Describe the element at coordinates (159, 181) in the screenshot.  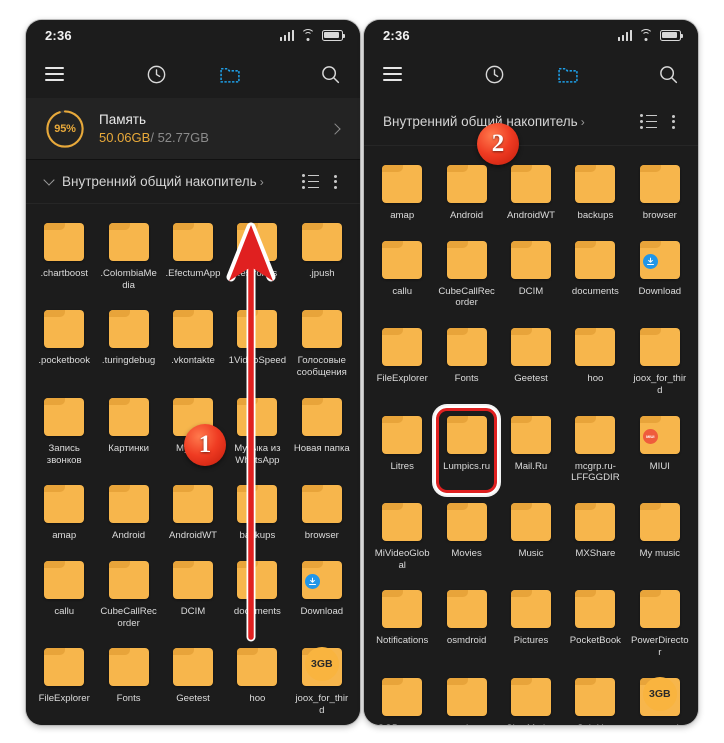
I see `breadcrumb-label: Внутренний общий накопитель` at that location.